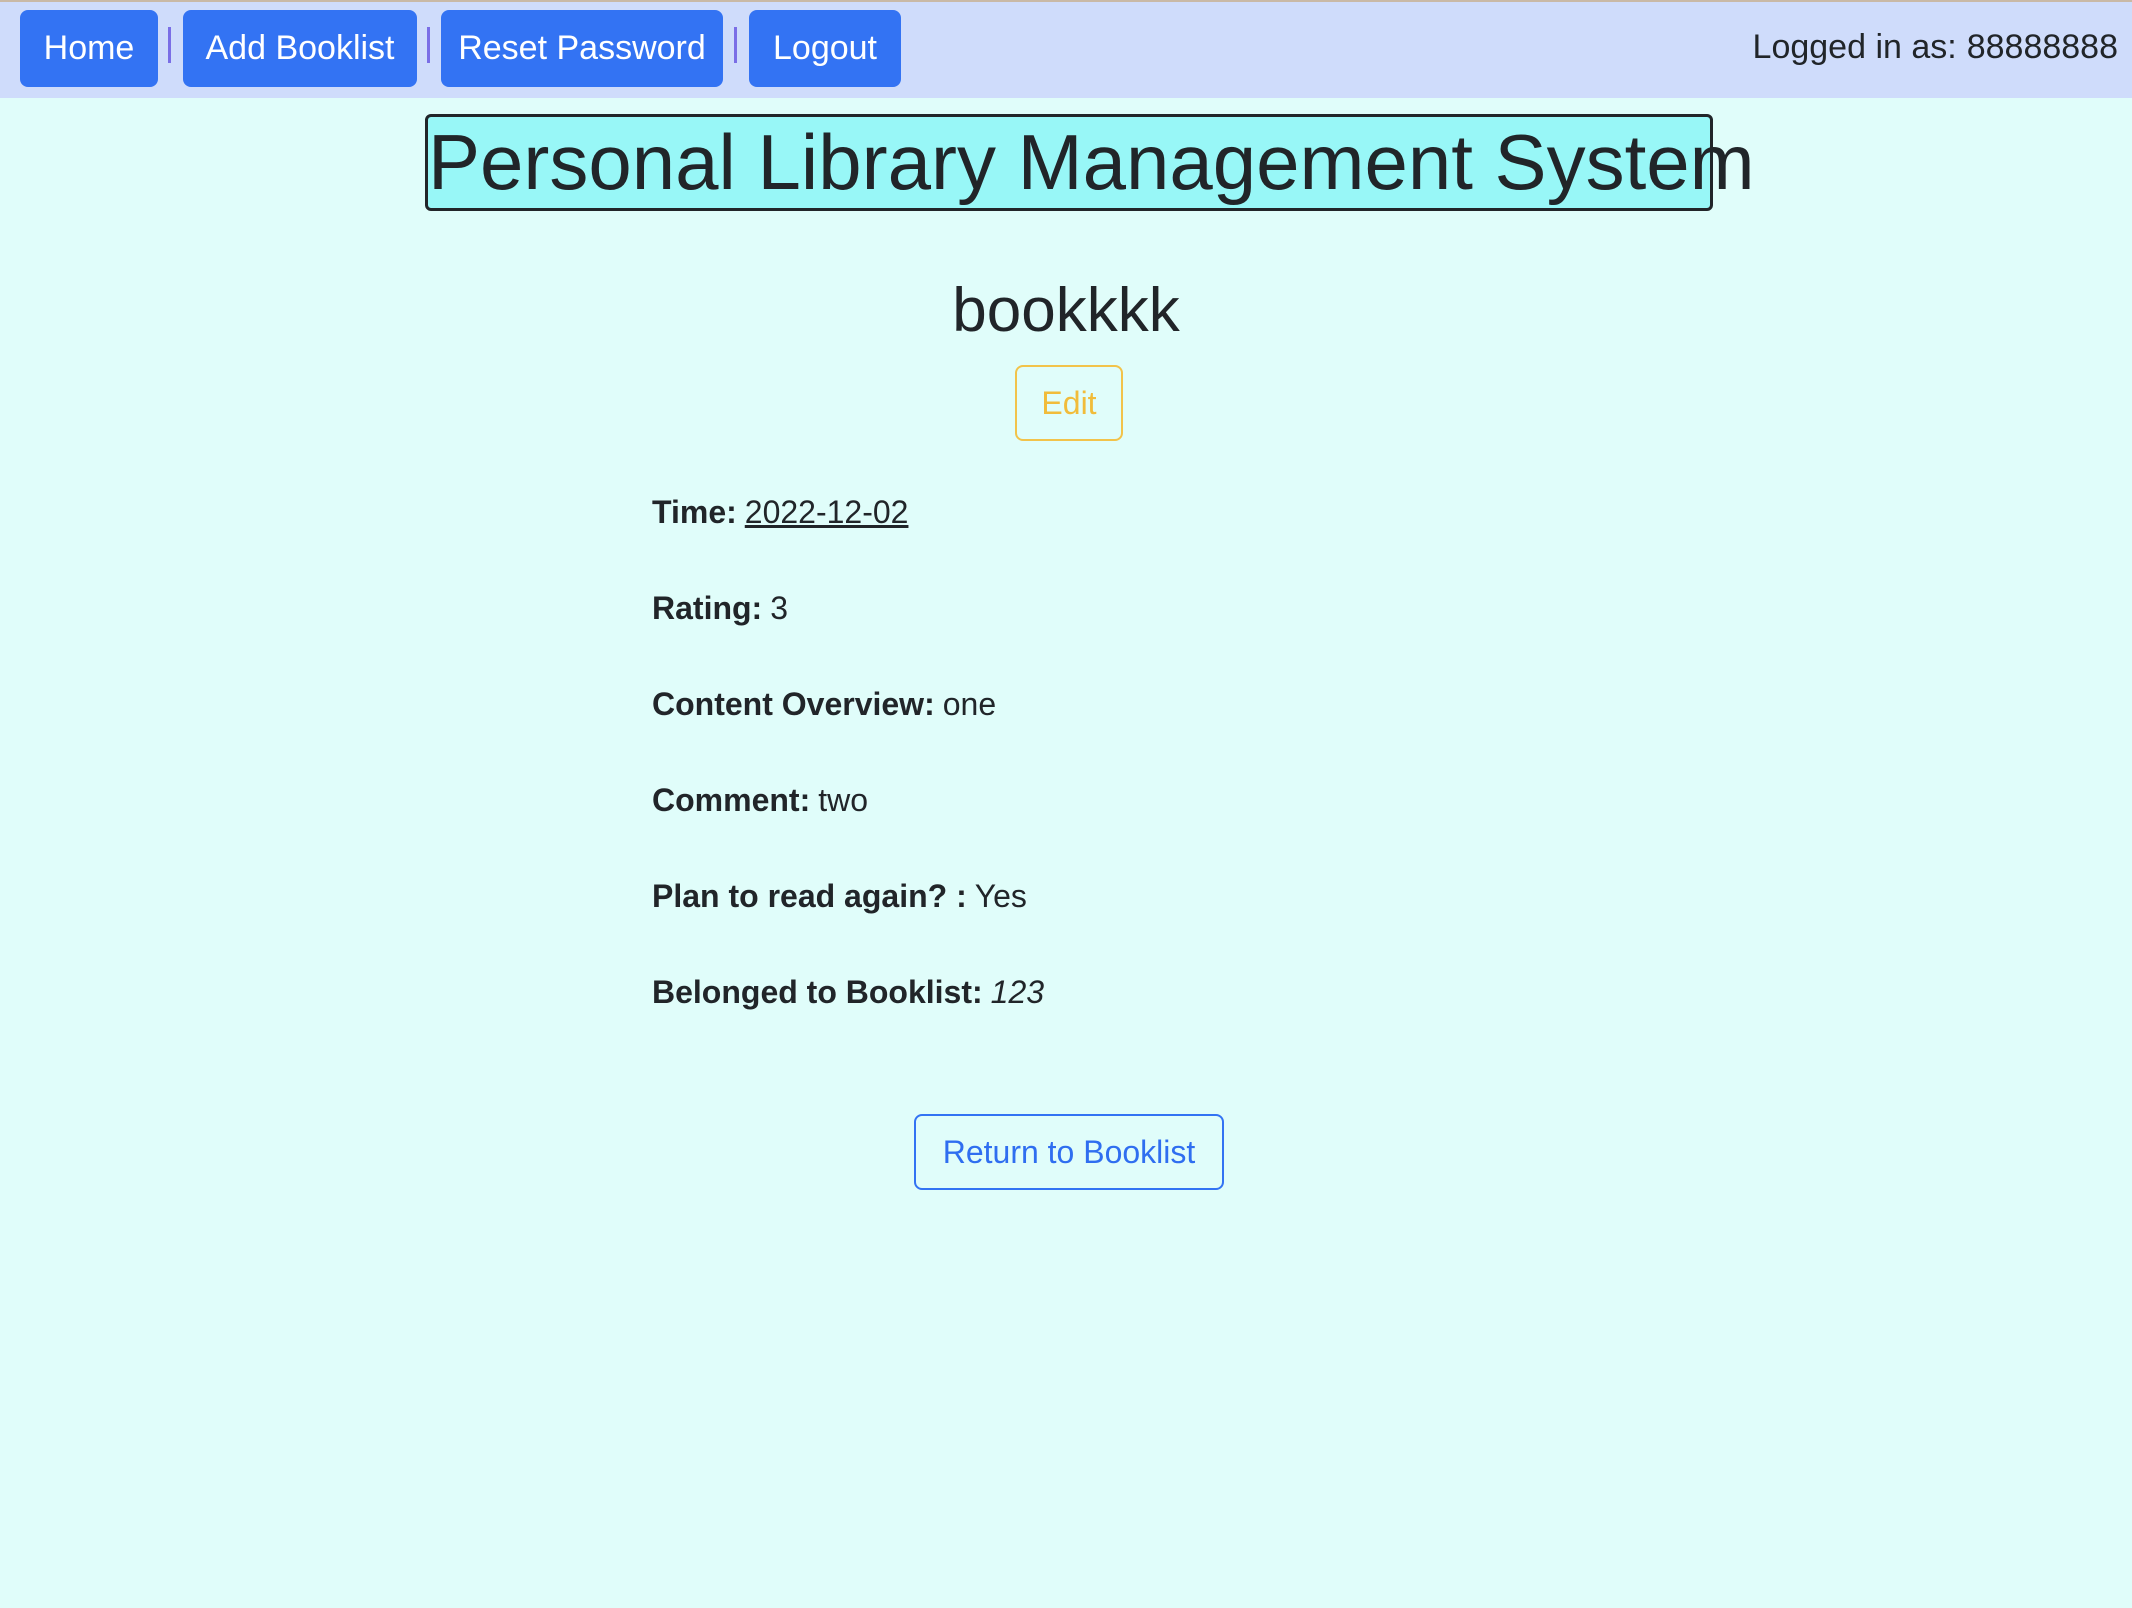 The image size is (2132, 1608). I want to click on comment-value: two, so click(843, 800).